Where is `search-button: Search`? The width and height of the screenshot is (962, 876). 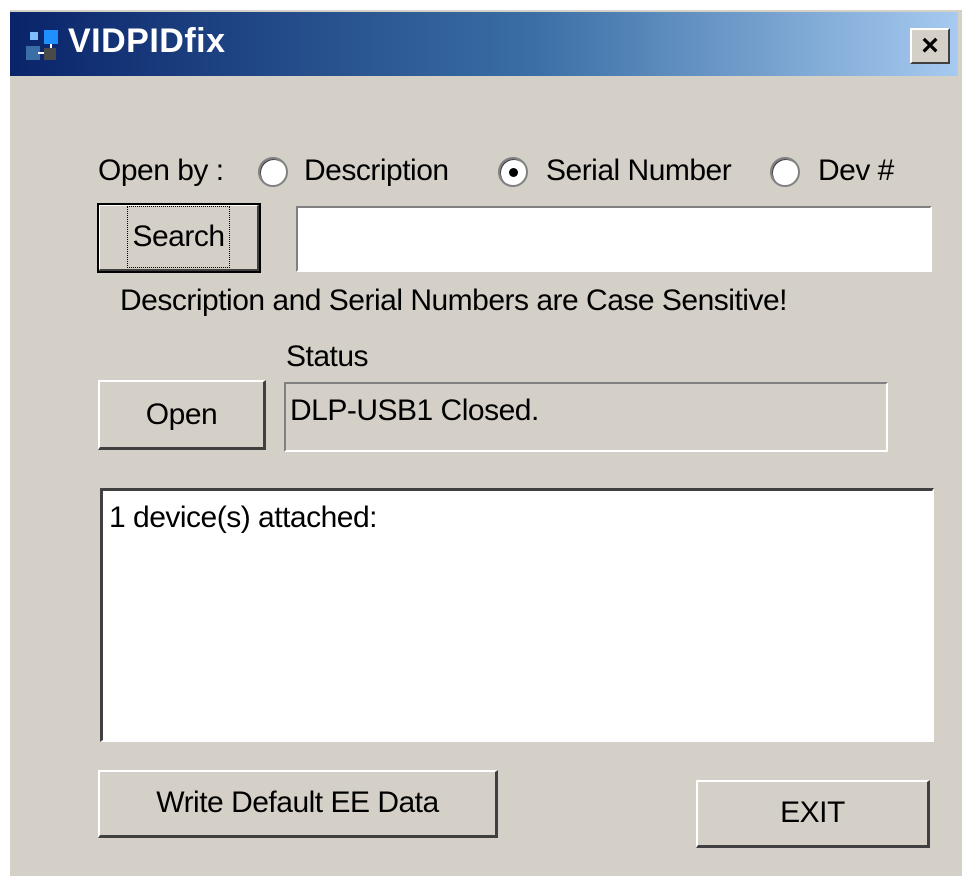 search-button: Search is located at coordinates (179, 238).